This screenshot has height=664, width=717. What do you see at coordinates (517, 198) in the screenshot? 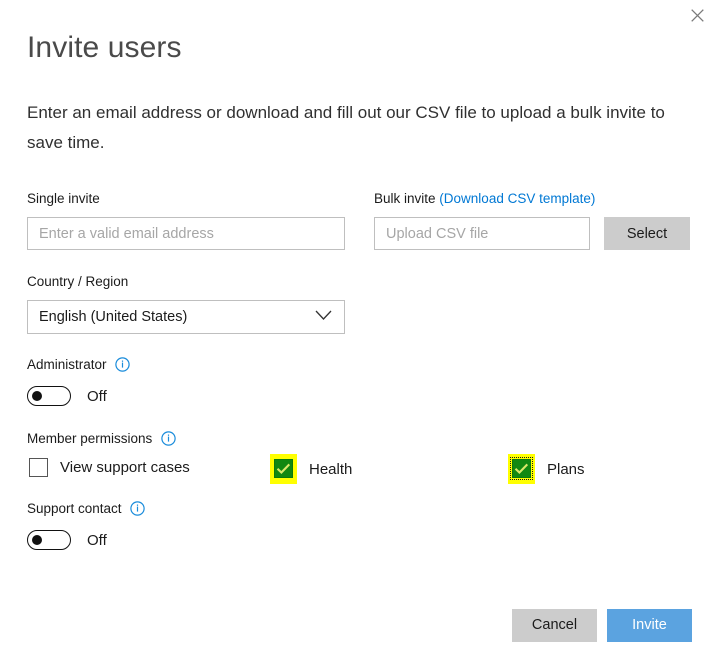
I see `download-csv-template-link: (Download CSV template)` at bounding box center [517, 198].